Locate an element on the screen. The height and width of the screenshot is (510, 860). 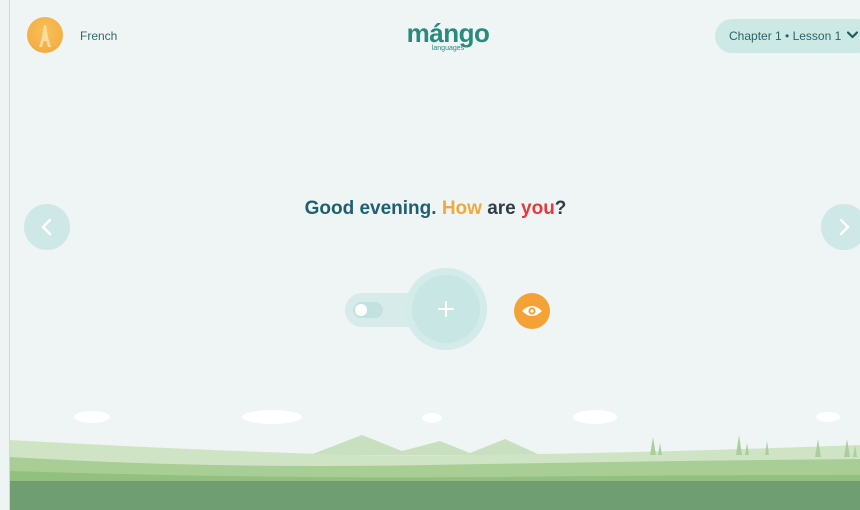
chevron-down-icon is located at coordinates (853, 36).